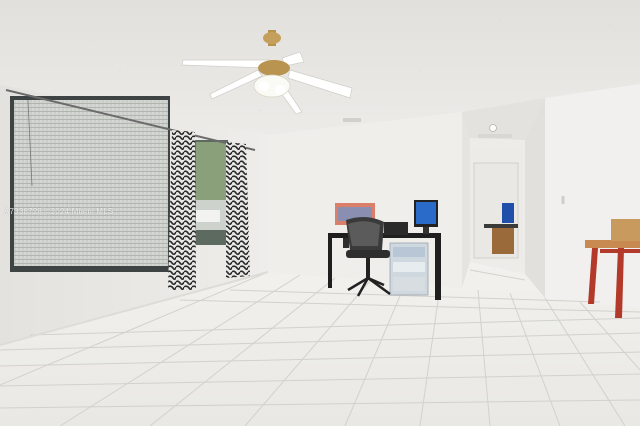 The height and width of the screenshot is (426, 640). What do you see at coordinates (352, 120) in the screenshot?
I see `ceiling-vent-icon` at bounding box center [352, 120].